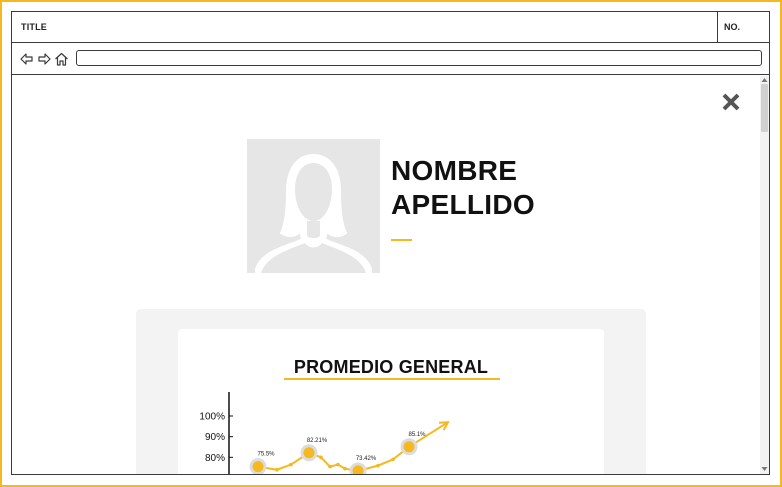  I want to click on name-accent-line, so click(401, 240).